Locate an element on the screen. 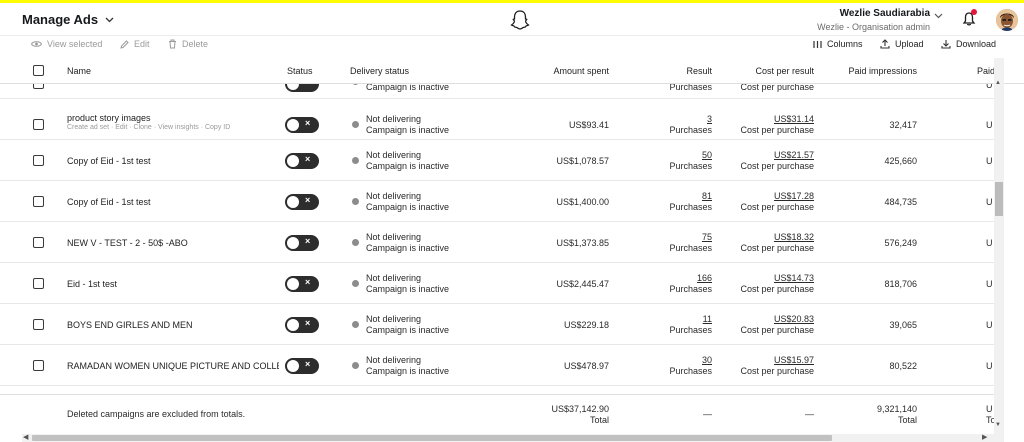 Image resolution: width=1024 pixels, height=442 pixels. result-value: 3 is located at coordinates (690, 119).